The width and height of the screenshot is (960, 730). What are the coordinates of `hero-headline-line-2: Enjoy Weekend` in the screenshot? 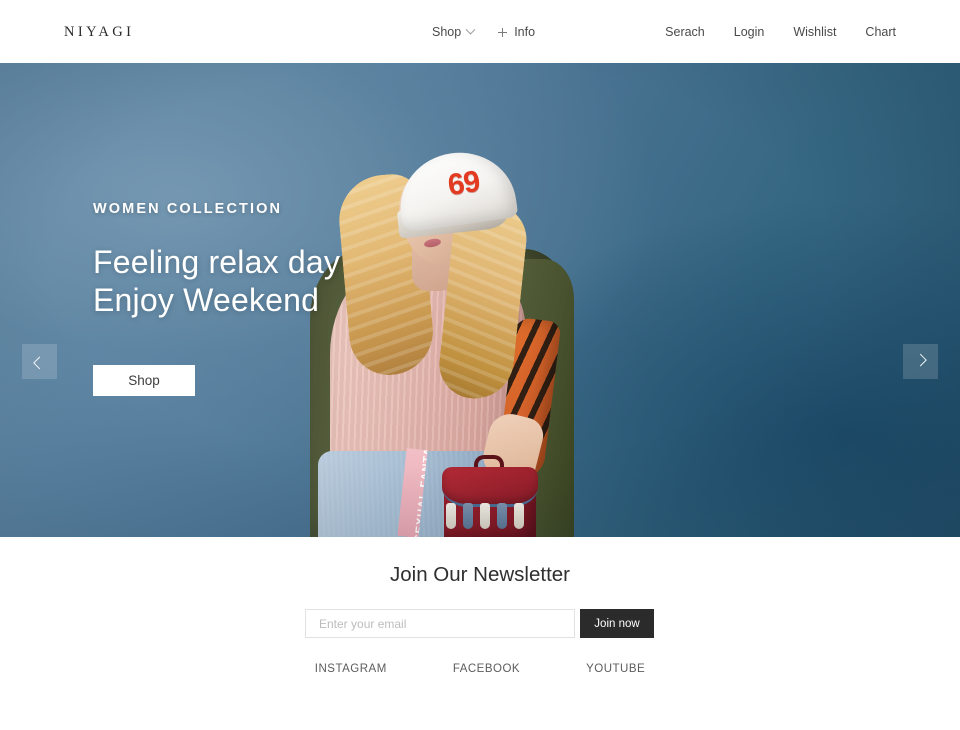 It's located at (206, 300).